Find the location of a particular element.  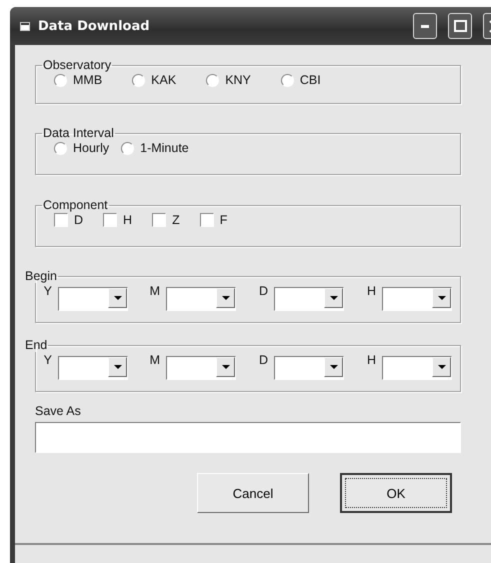

minimize-icon is located at coordinates (425, 26).